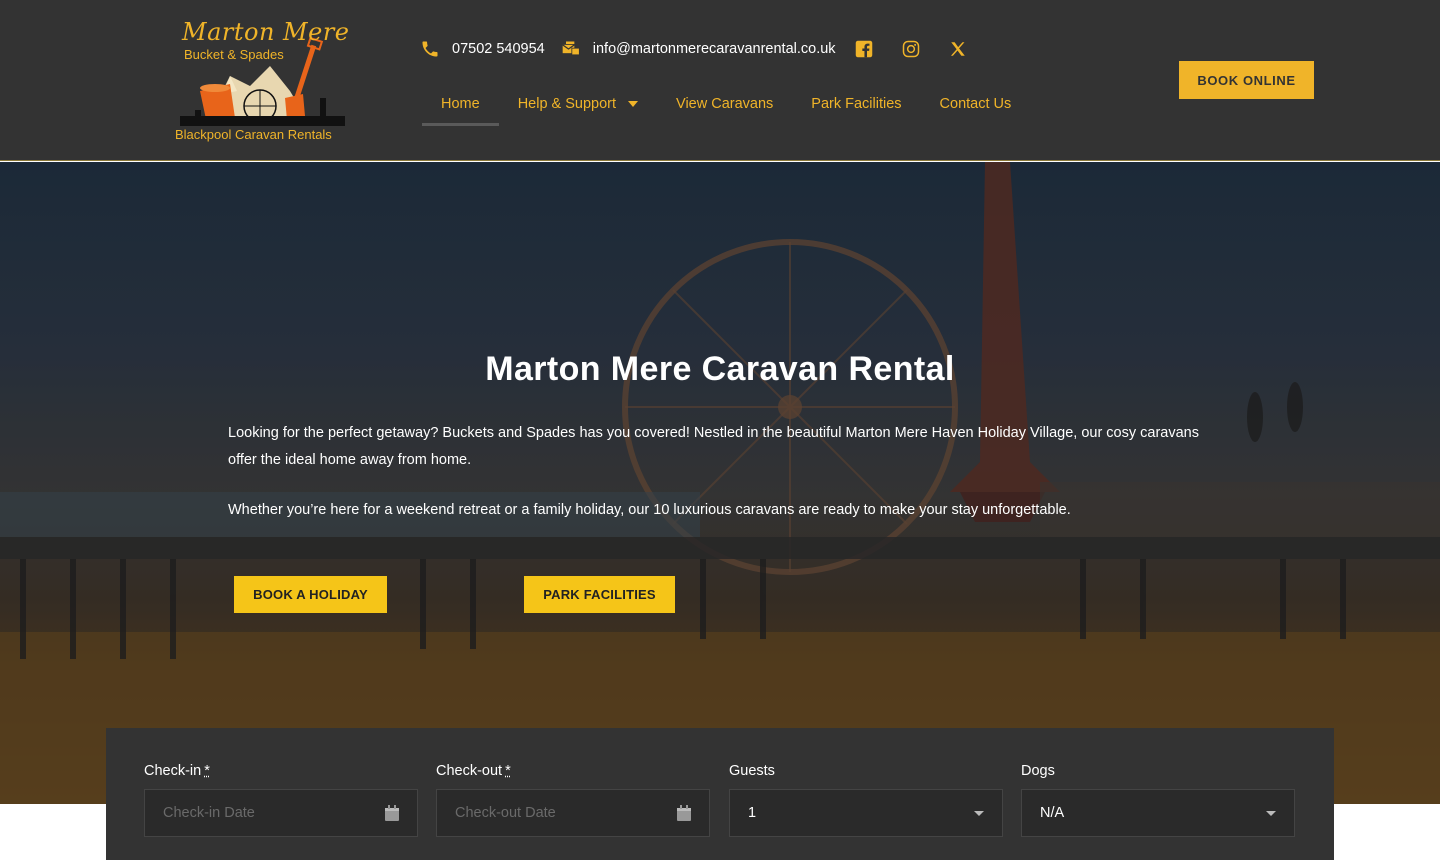 The image size is (1440, 860). What do you see at coordinates (958, 49) in the screenshot?
I see `x-icon` at bounding box center [958, 49].